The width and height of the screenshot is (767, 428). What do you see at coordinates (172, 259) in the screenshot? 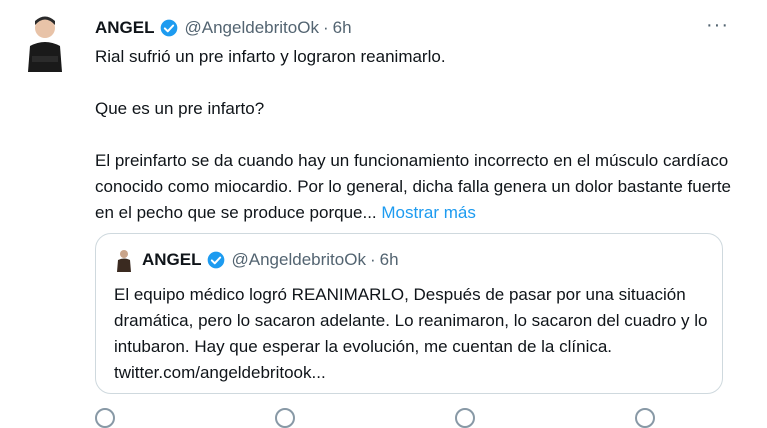
I see `quote-author-name: ANGEL` at bounding box center [172, 259].